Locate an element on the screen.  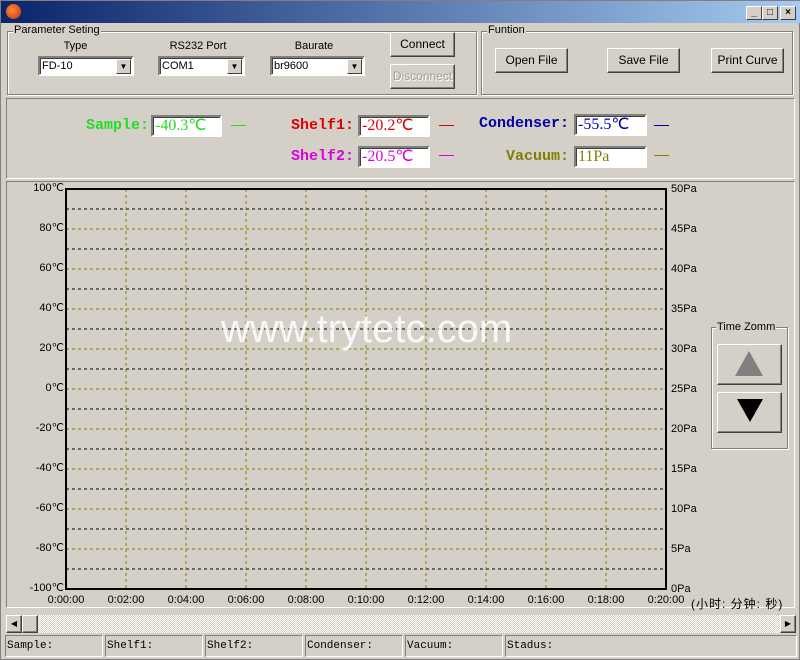
x-tick-label: 0:04:00 is located at coordinates (186, 600).